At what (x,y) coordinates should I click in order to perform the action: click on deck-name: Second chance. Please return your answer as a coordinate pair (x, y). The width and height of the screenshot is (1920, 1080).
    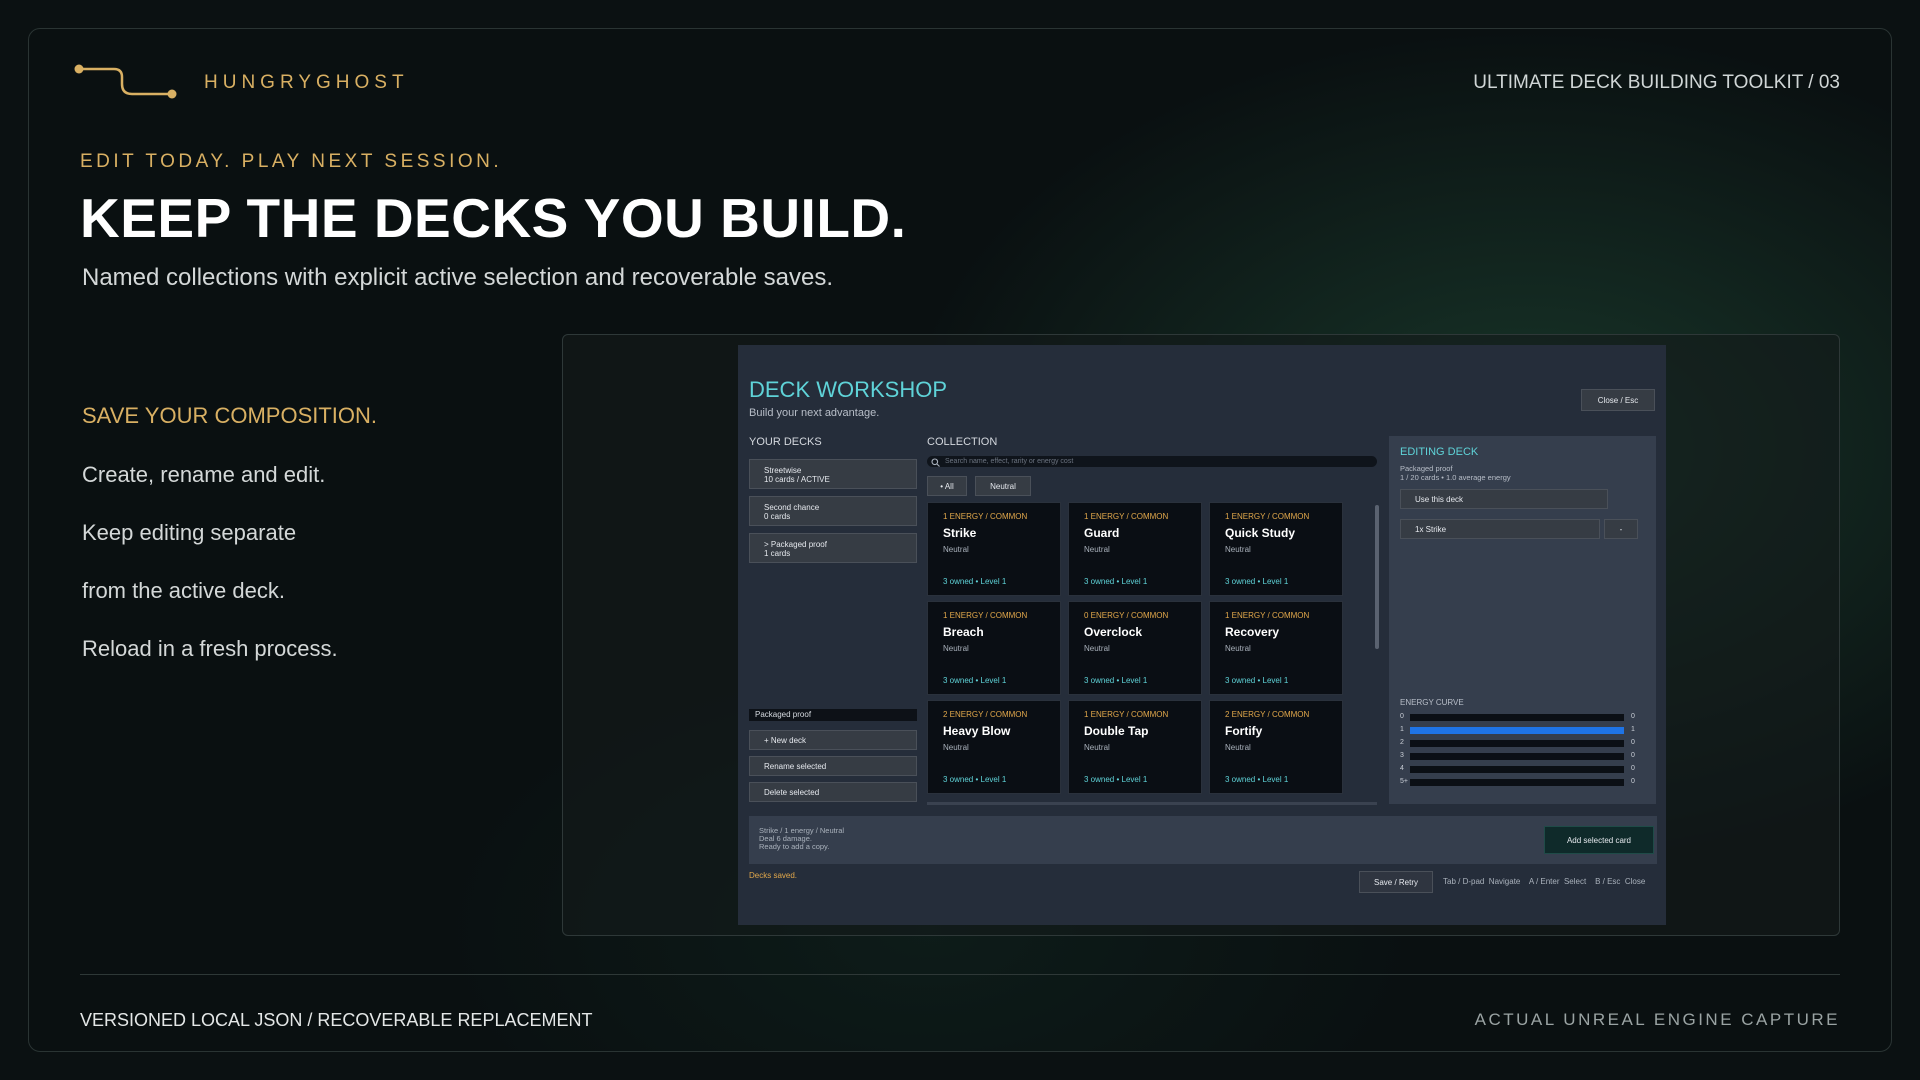
    Looking at the image, I should click on (792, 507).